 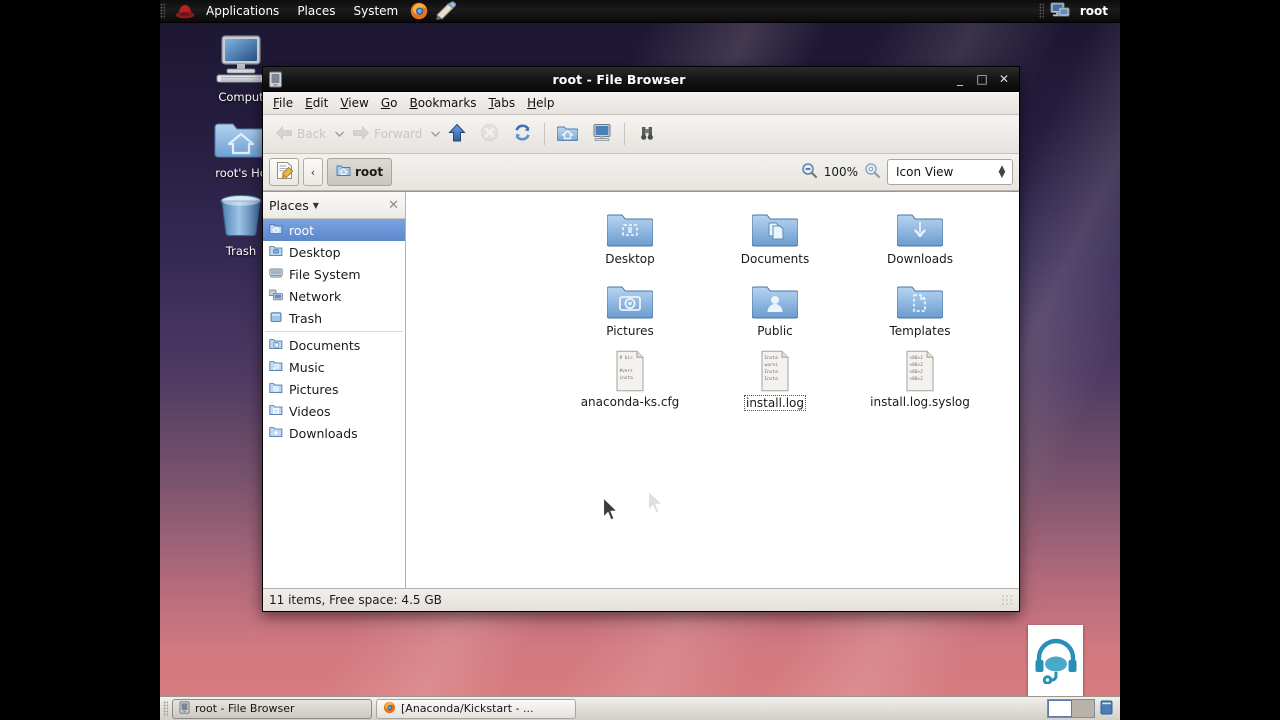 I want to click on edit-location-button, so click(x=284, y=172).